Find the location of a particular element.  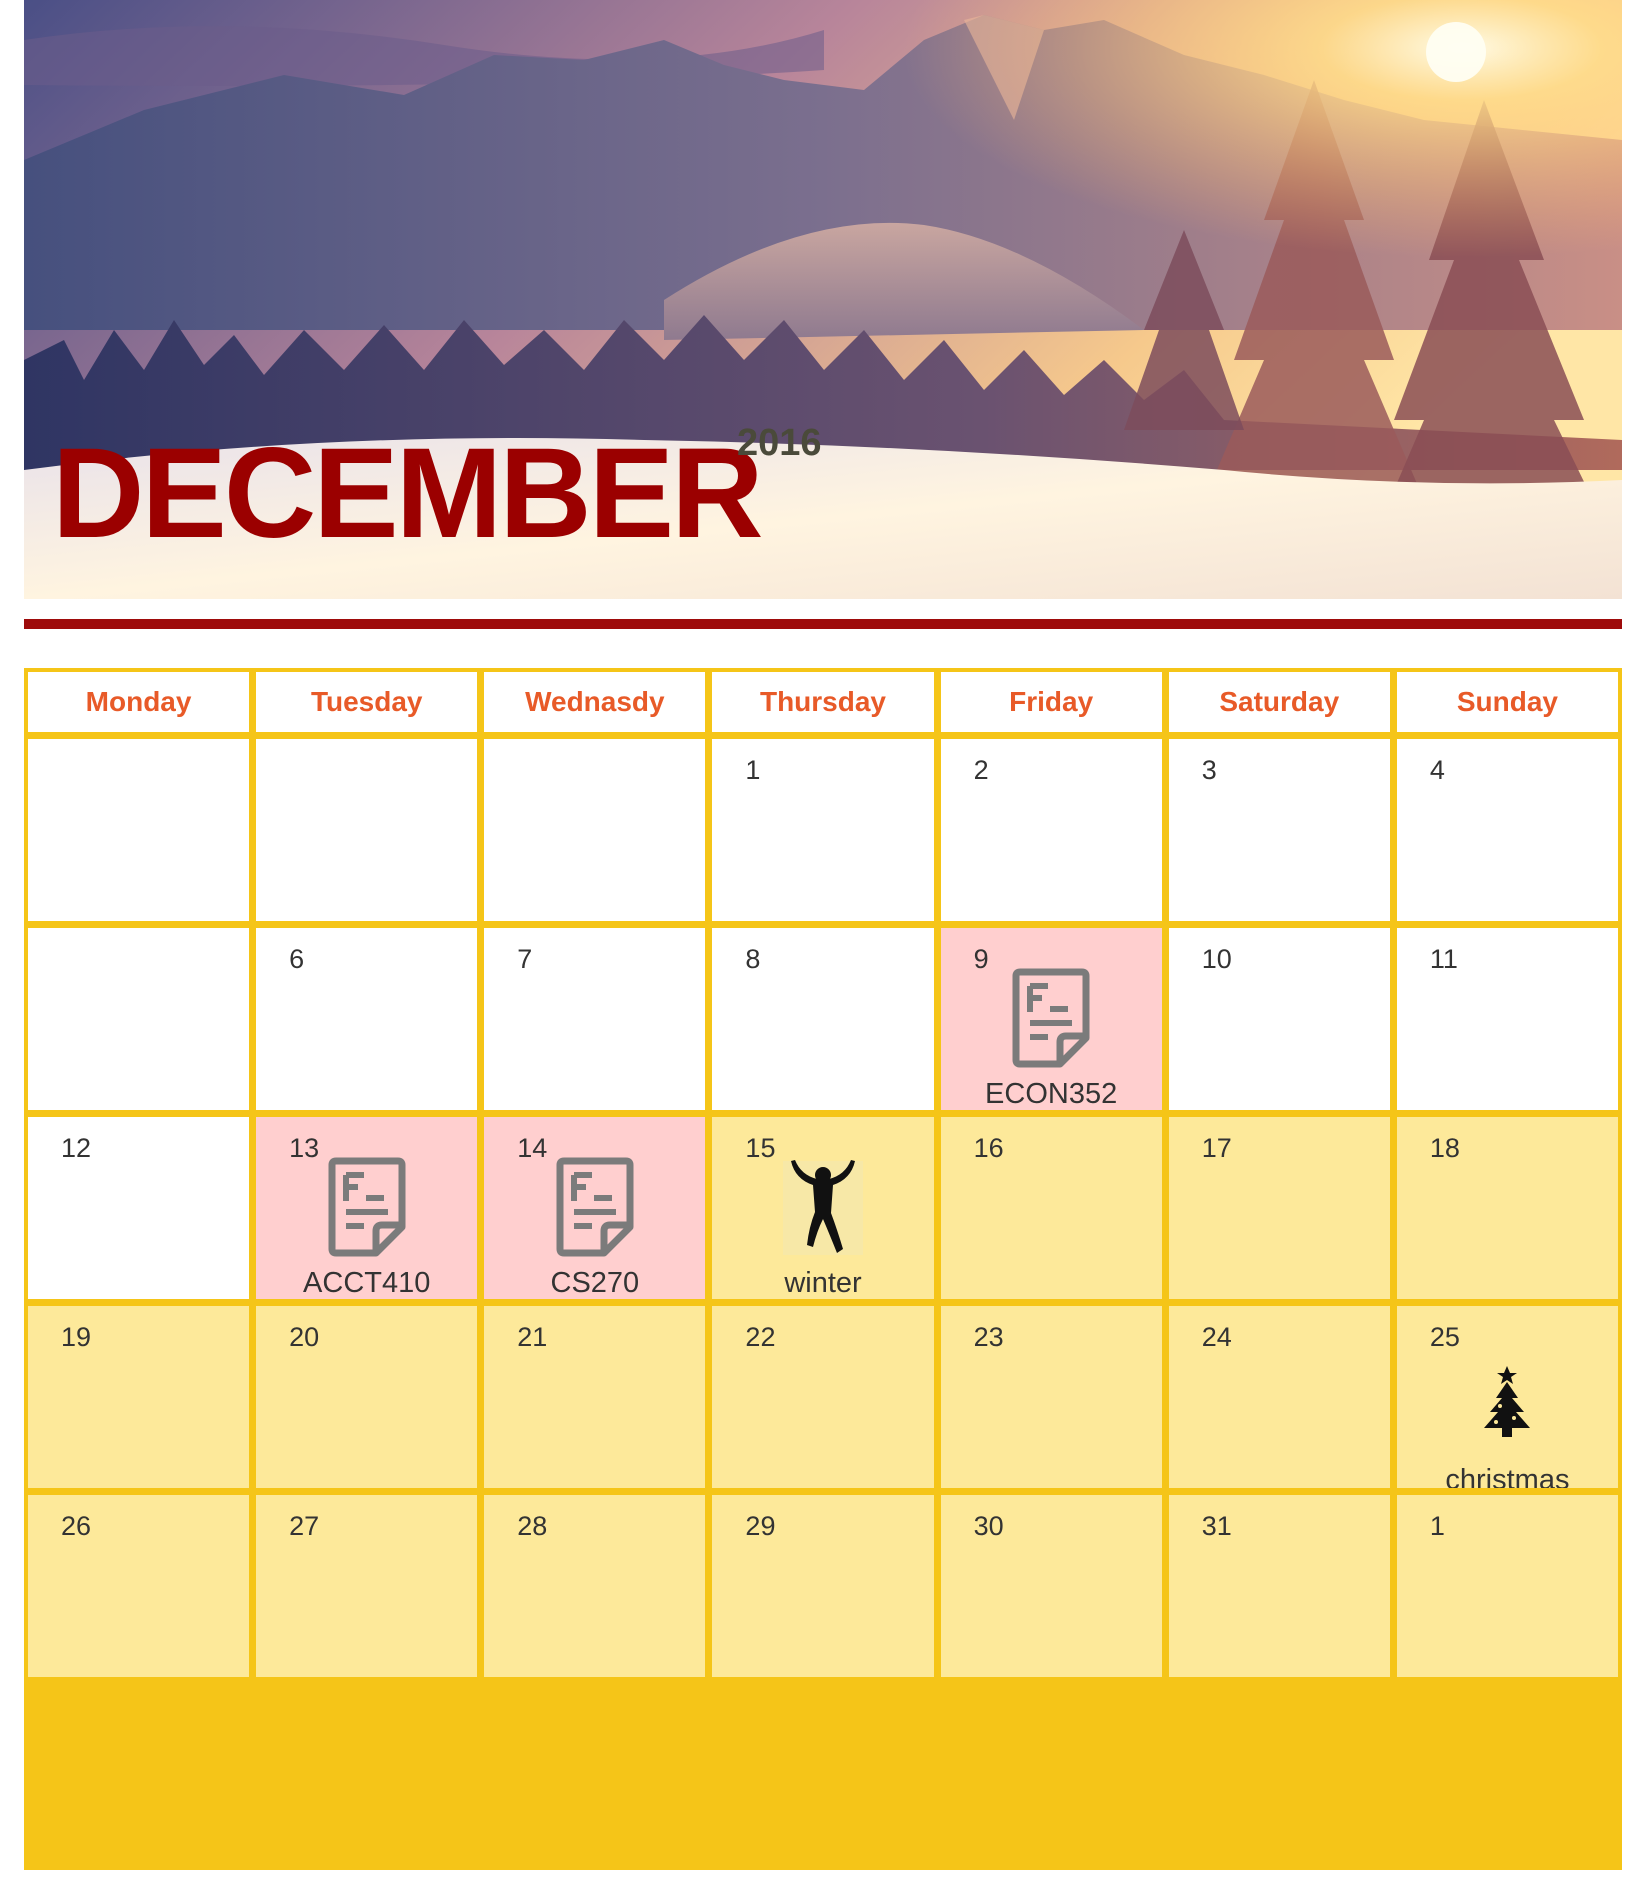

calendar-event: CS270 Final is located at coordinates (594, 1228).